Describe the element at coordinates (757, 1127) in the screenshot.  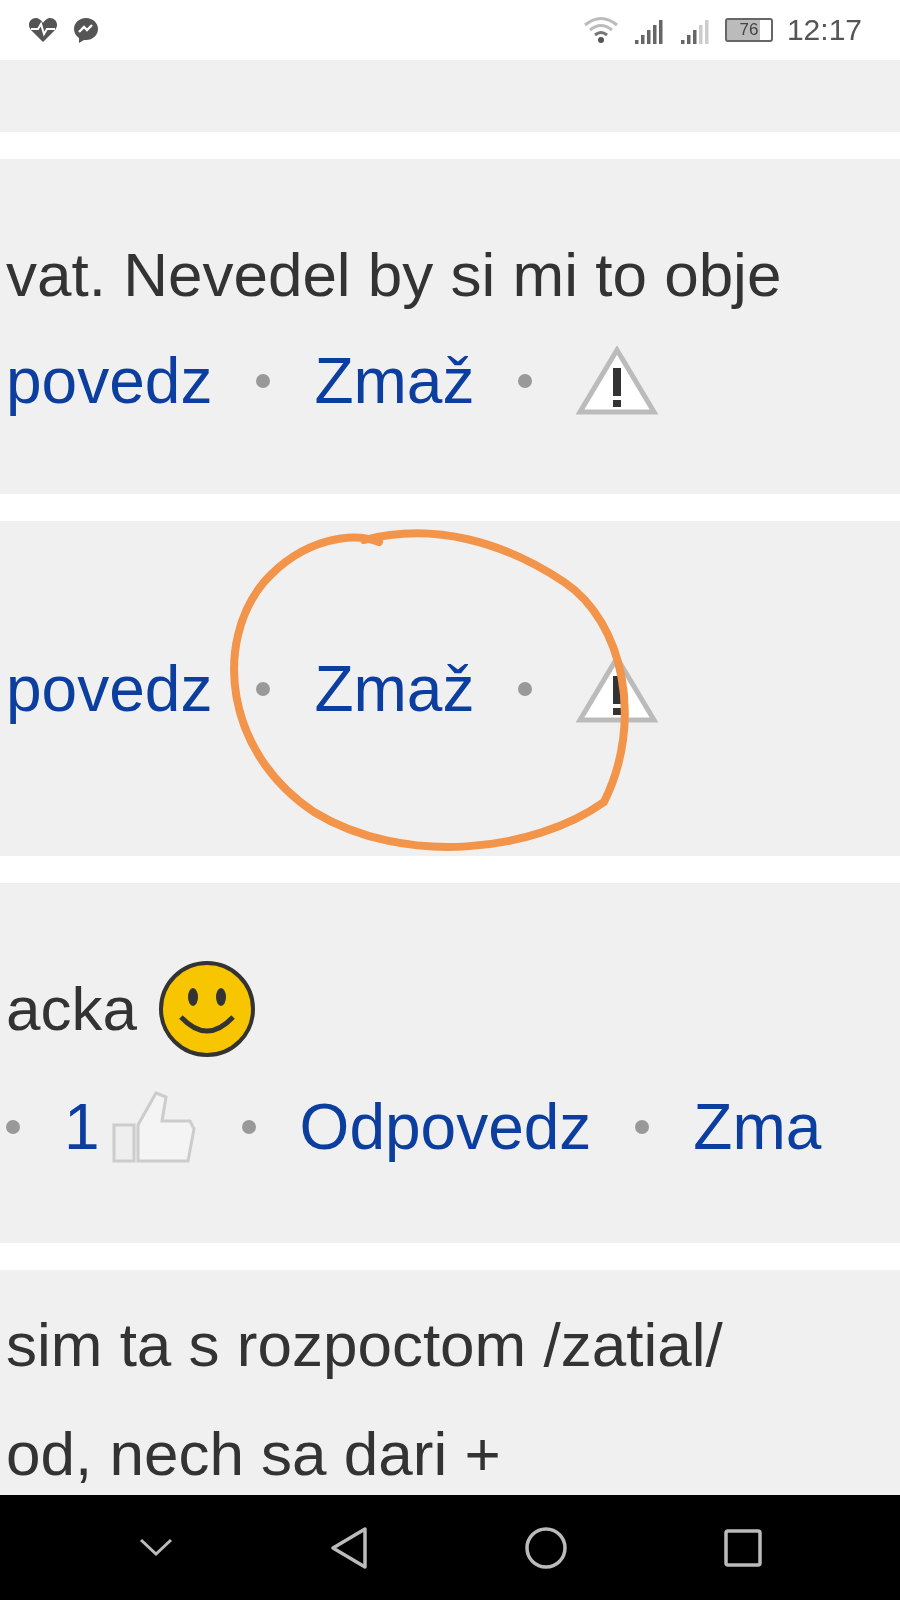
I see `comment-link: Zma` at that location.